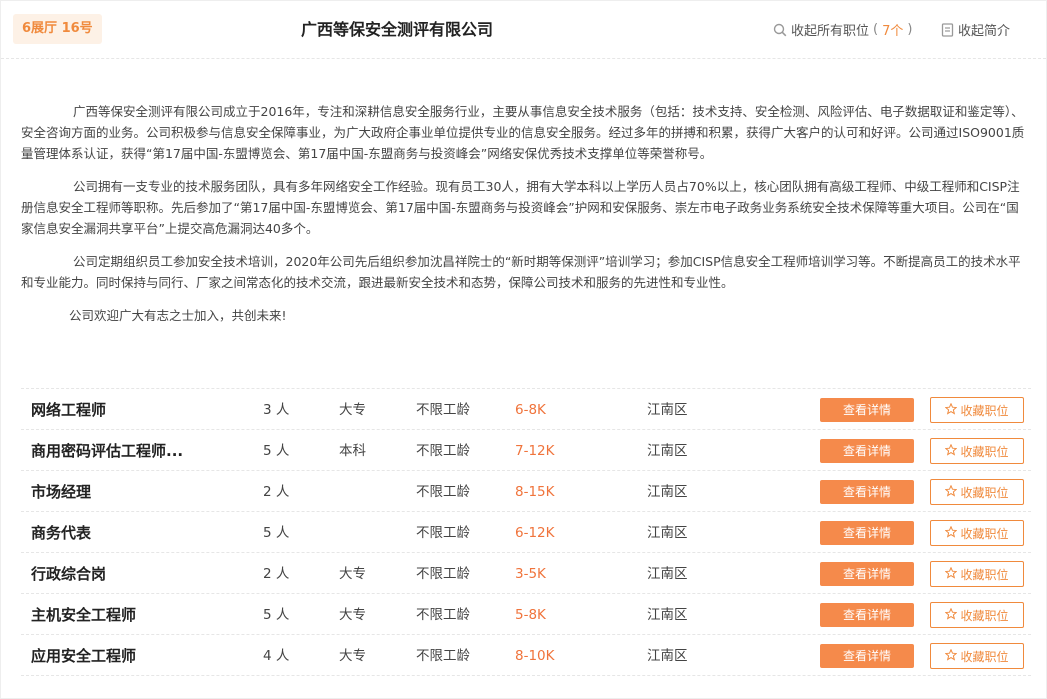  What do you see at coordinates (118, 614) in the screenshot?
I see `job-title: 主机安全工程师` at bounding box center [118, 614].